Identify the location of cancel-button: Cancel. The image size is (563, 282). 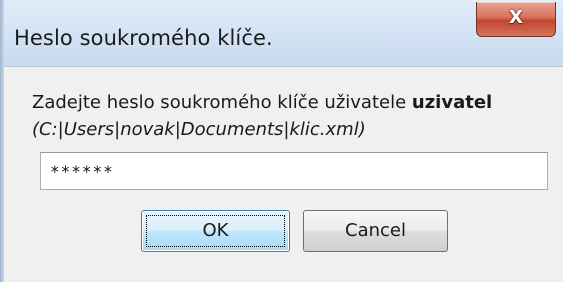
(375, 231).